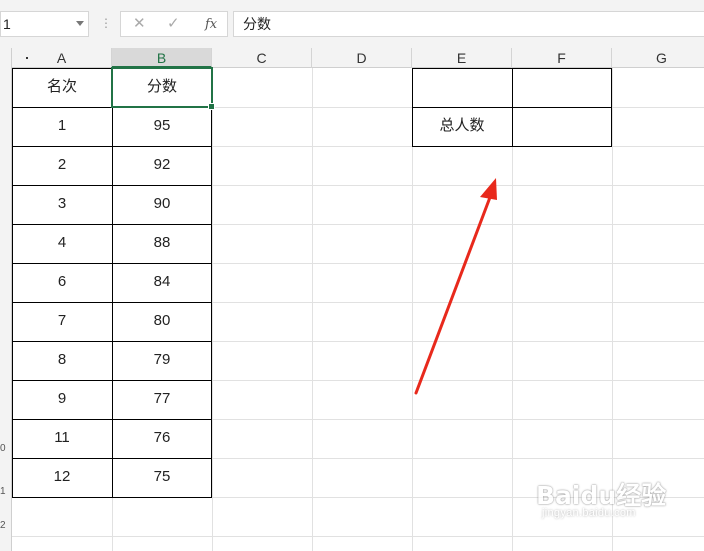 The width and height of the screenshot is (704, 551). I want to click on arrow-shaft, so click(454, 292).